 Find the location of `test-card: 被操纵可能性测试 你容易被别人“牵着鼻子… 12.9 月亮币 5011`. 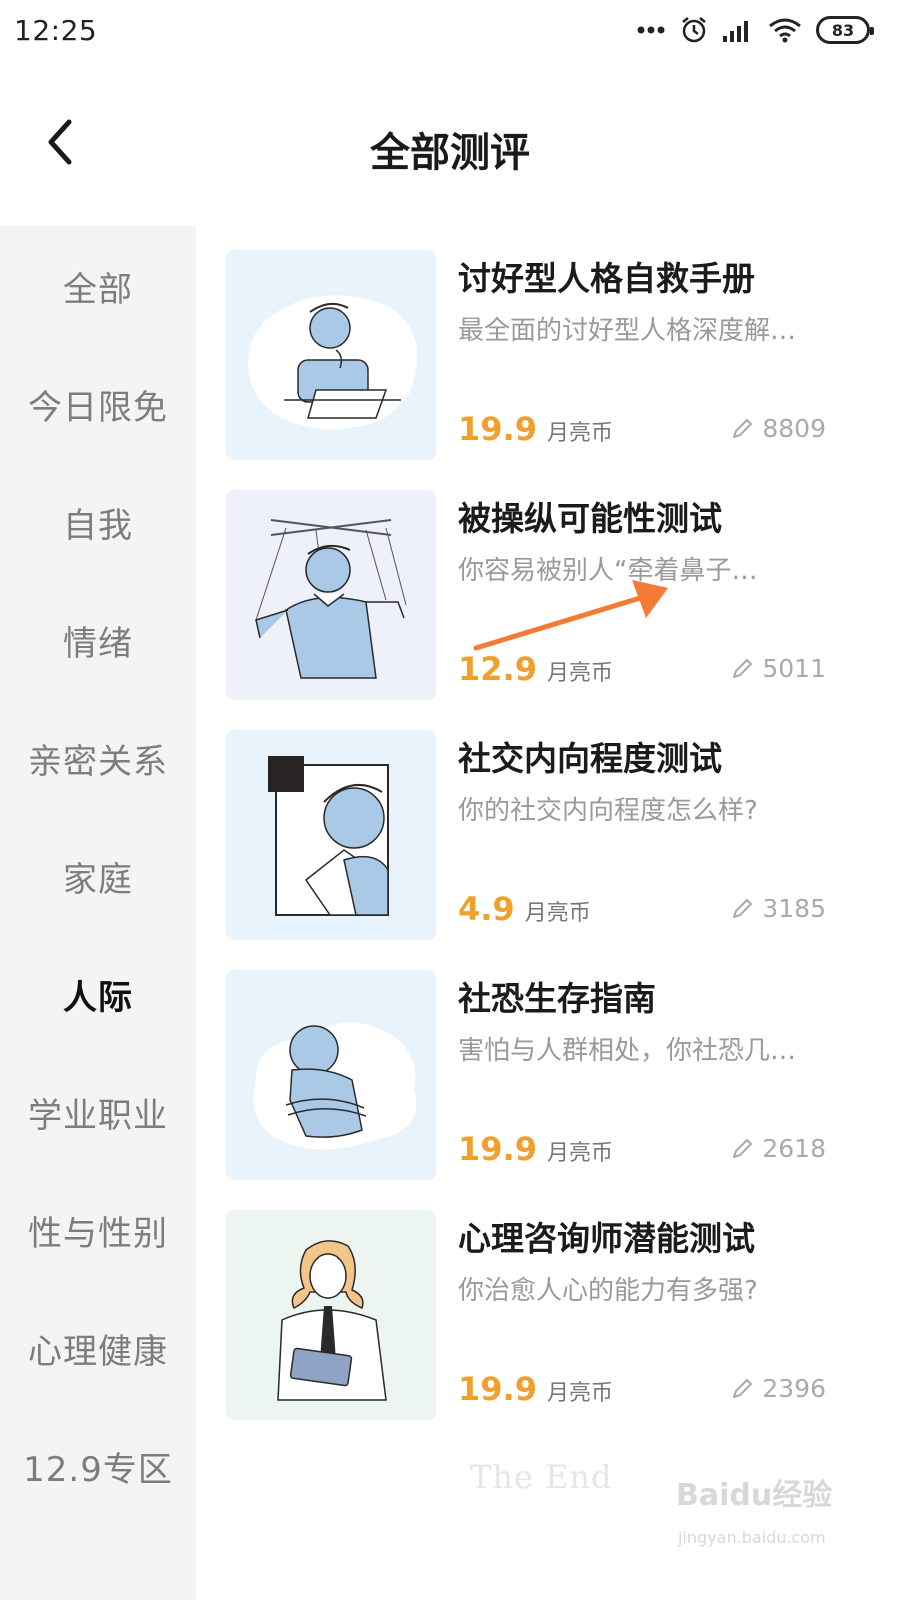

test-card: 被操纵可能性测试 你容易被别人“牵着鼻子… 12.9 月亮币 5011 is located at coordinates (546, 596).